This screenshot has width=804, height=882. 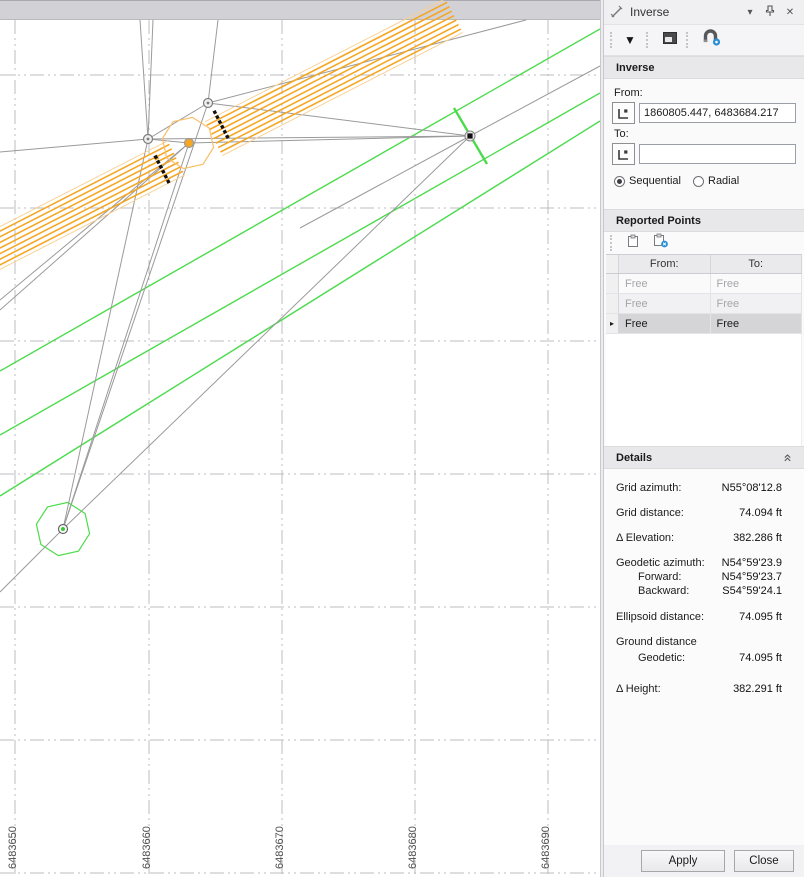 What do you see at coordinates (13, 847) in the screenshot?
I see `axis-label: 6483650` at bounding box center [13, 847].